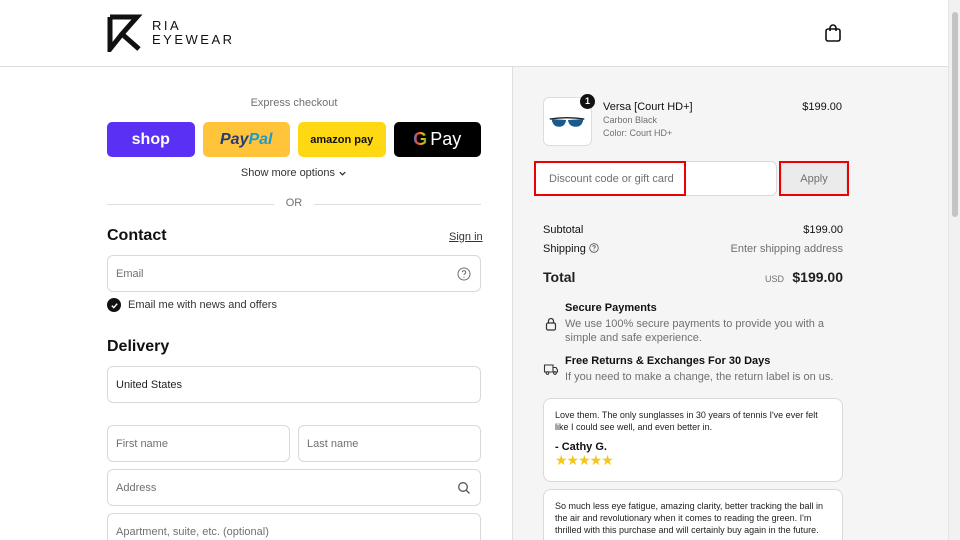 This screenshot has width=960, height=540. I want to click on shopping-bag-icon, so click(833, 33).